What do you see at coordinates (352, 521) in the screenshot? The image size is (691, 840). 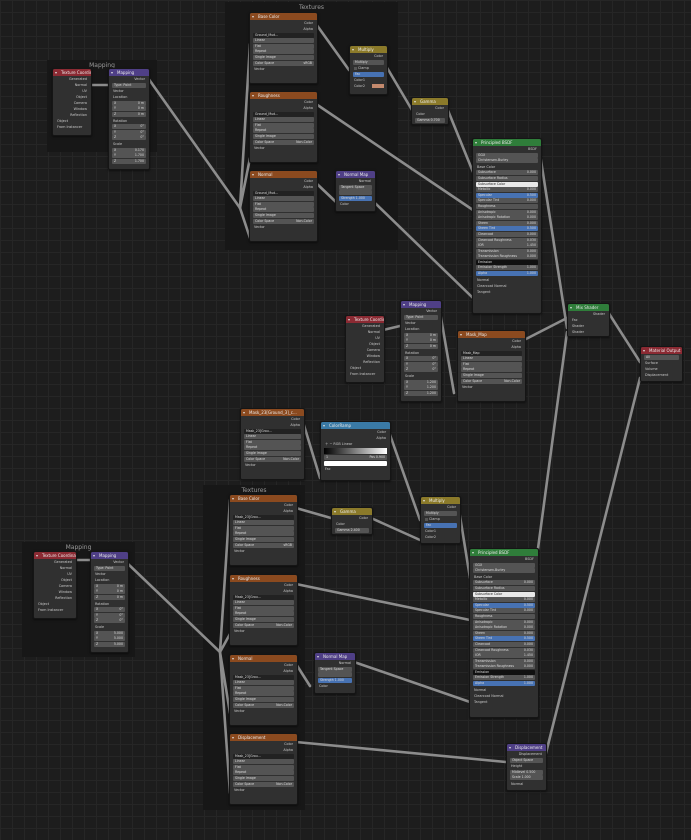 I see `gamma-node-bottom: Gamma Color Color Gamma 2.400` at bounding box center [352, 521].